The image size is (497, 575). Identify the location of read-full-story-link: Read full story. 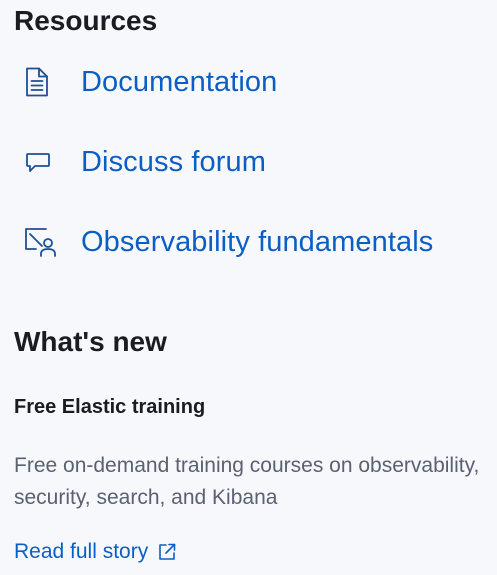
(95, 552).